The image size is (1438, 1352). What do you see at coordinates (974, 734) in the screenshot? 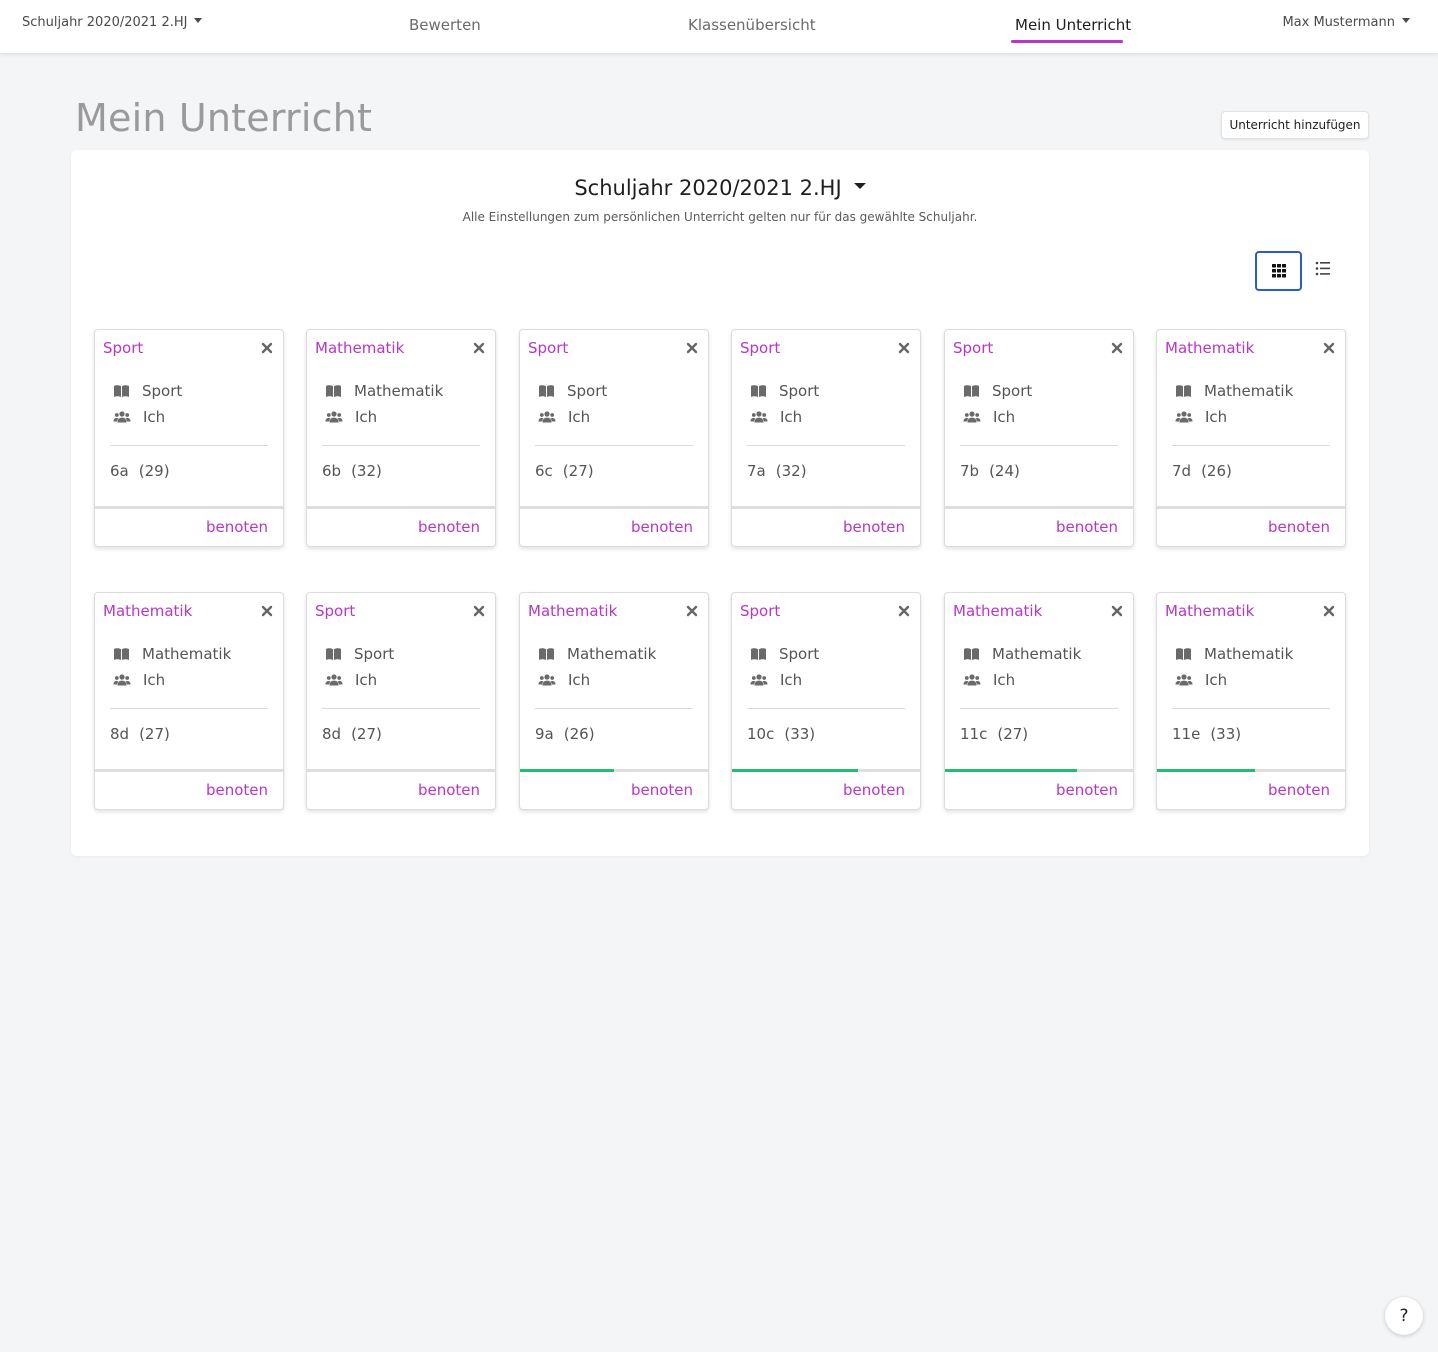
I see `card-class: 11c` at bounding box center [974, 734].